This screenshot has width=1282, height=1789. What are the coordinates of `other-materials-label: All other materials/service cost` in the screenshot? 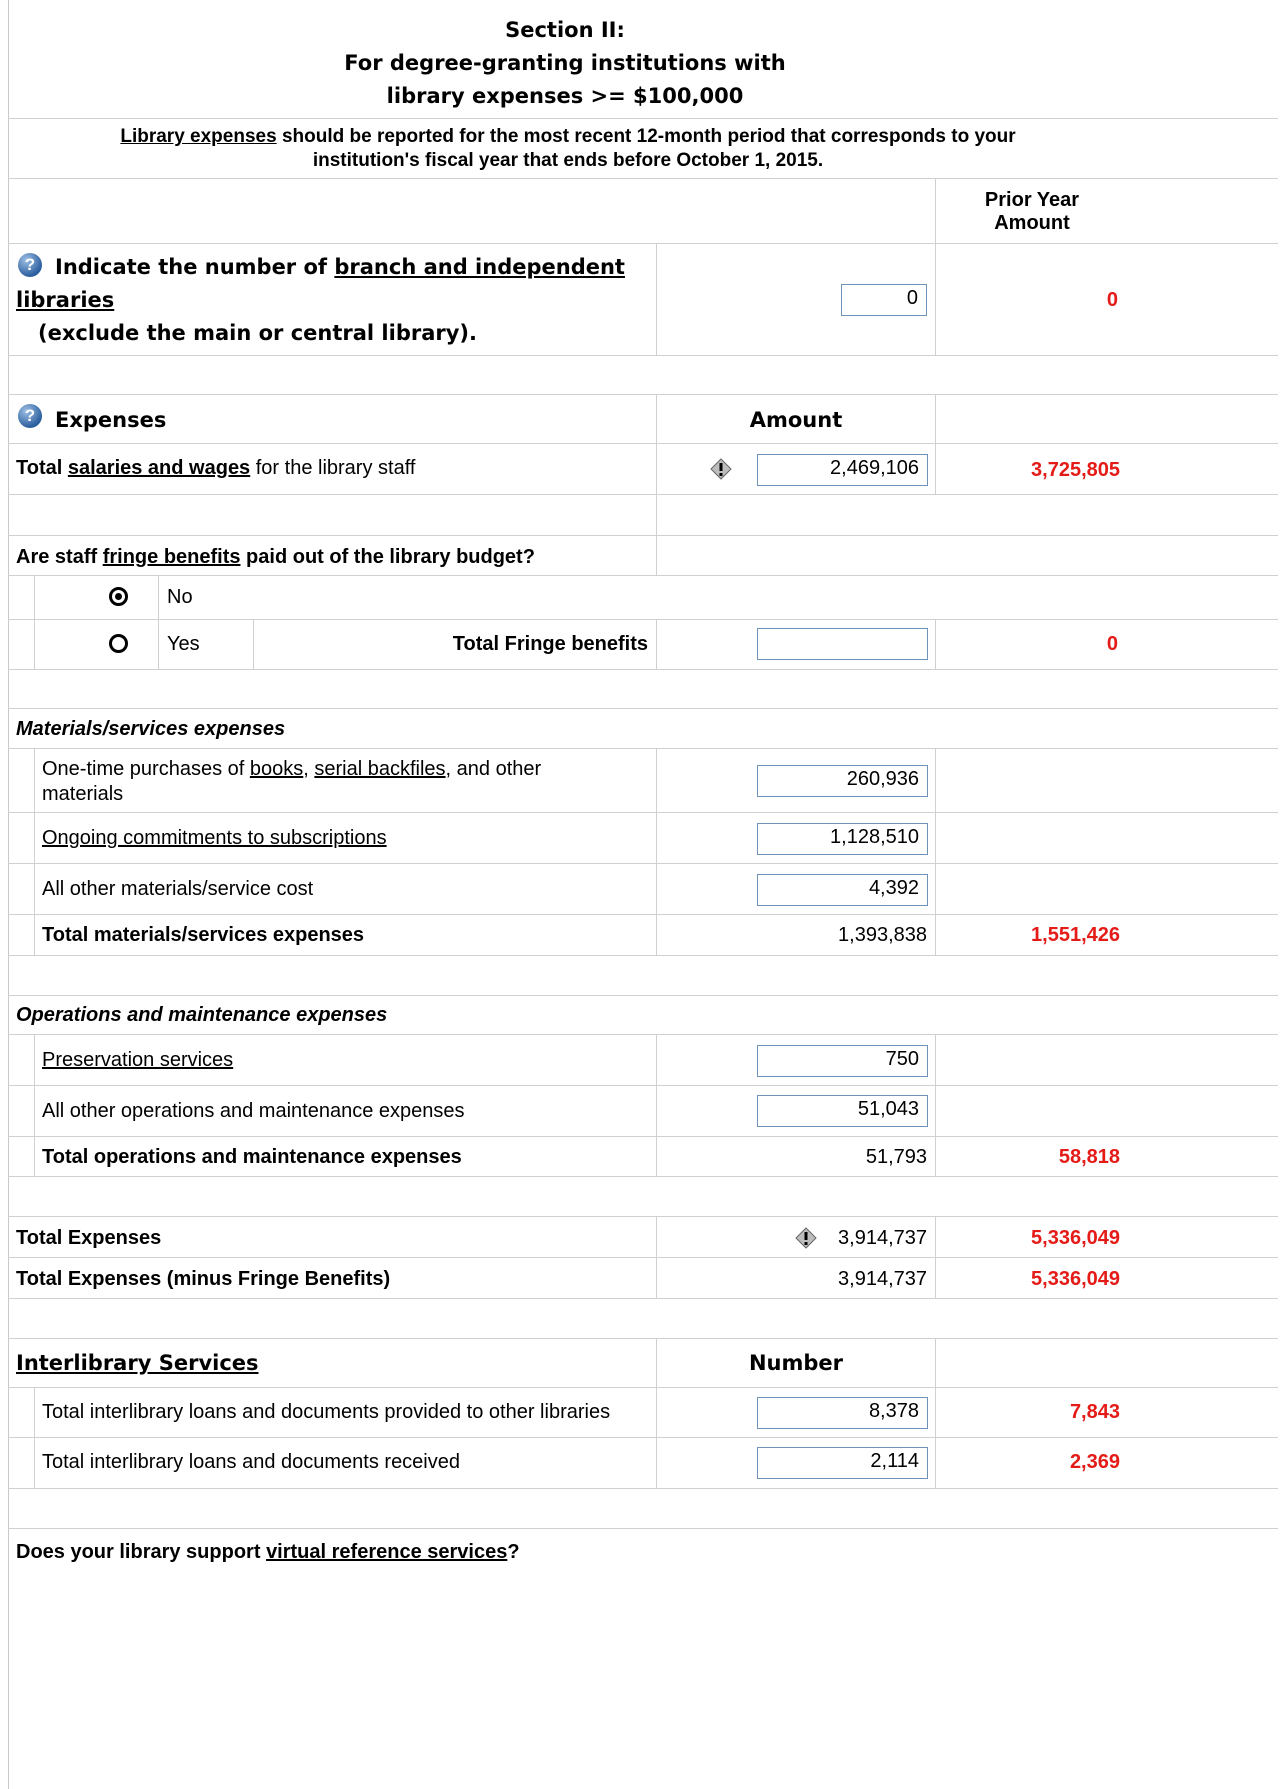 It's located at (178, 889).